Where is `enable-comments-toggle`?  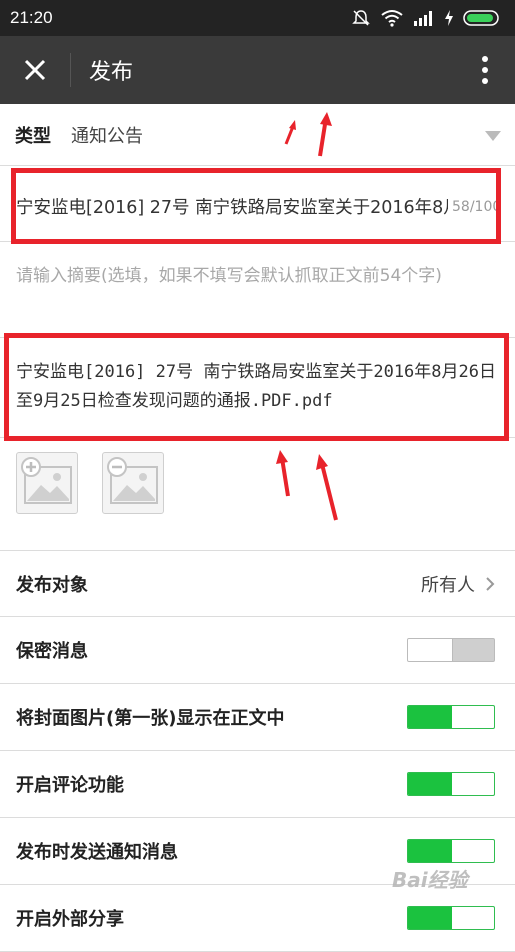
enable-comments-toggle is located at coordinates (451, 784).